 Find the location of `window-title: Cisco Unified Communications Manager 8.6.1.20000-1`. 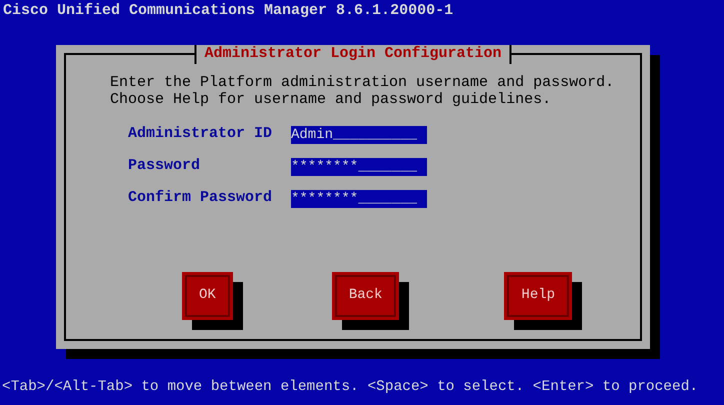

window-title: Cisco Unified Communications Manager 8.6.1.20000-1 is located at coordinates (228, 11).